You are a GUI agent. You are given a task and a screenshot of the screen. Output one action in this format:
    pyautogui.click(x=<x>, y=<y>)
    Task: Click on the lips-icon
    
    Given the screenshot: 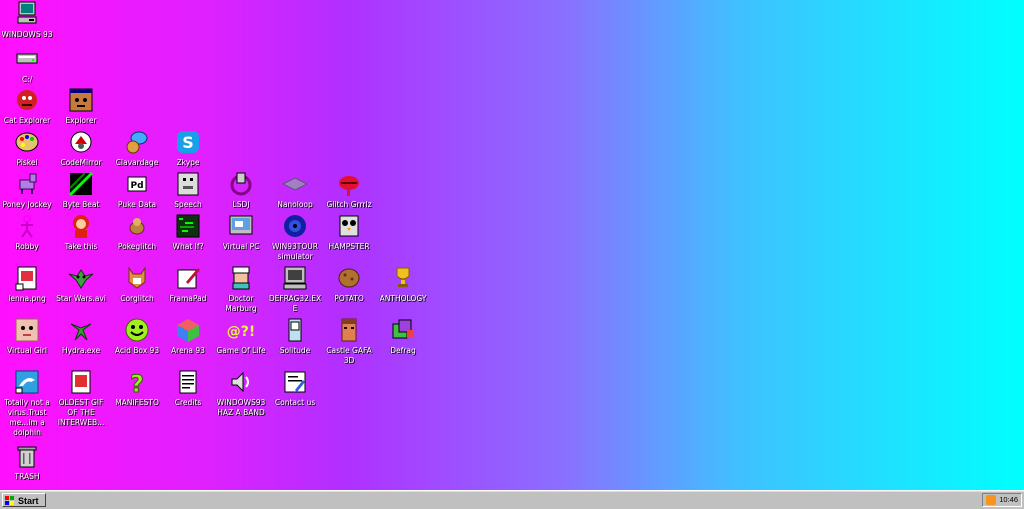 What is the action you would take?
    pyautogui.click(x=349, y=186)
    